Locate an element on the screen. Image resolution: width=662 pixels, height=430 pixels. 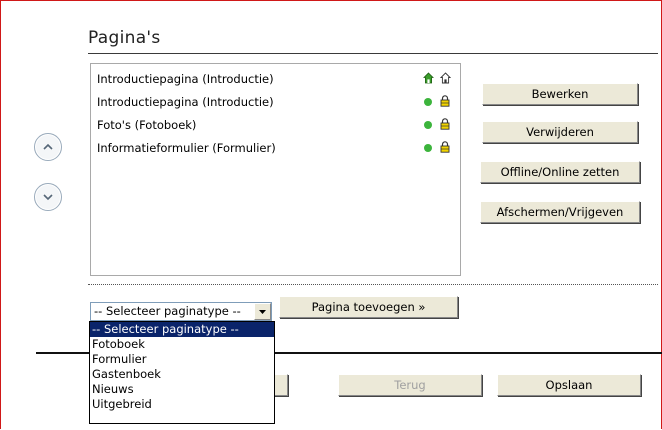
chevron-up-icon is located at coordinates (48, 146).